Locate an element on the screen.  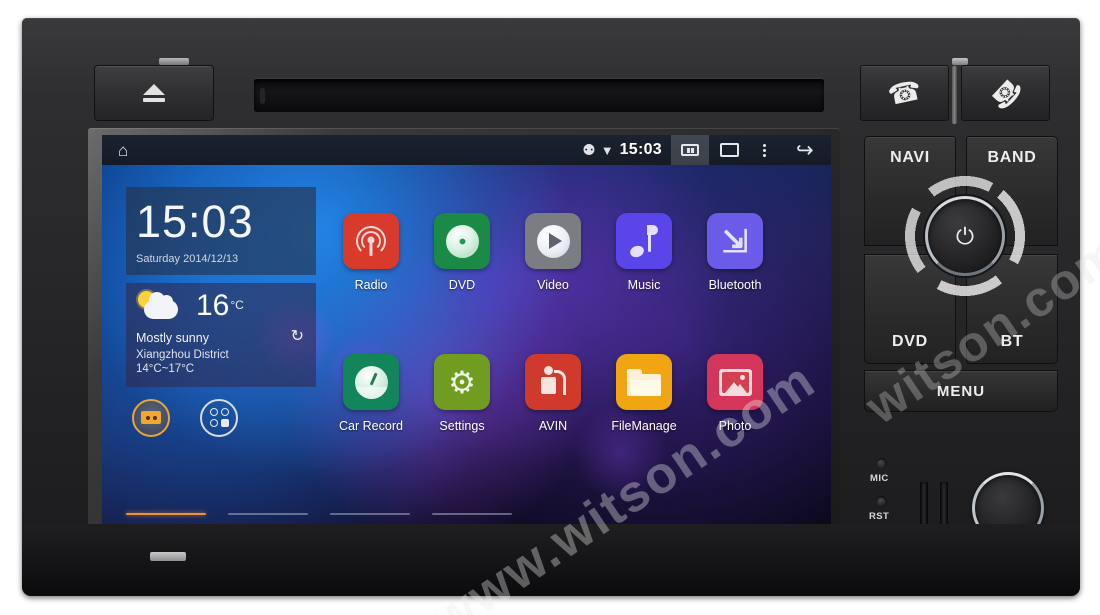
screenshot-icon is located at coordinates (690, 150).